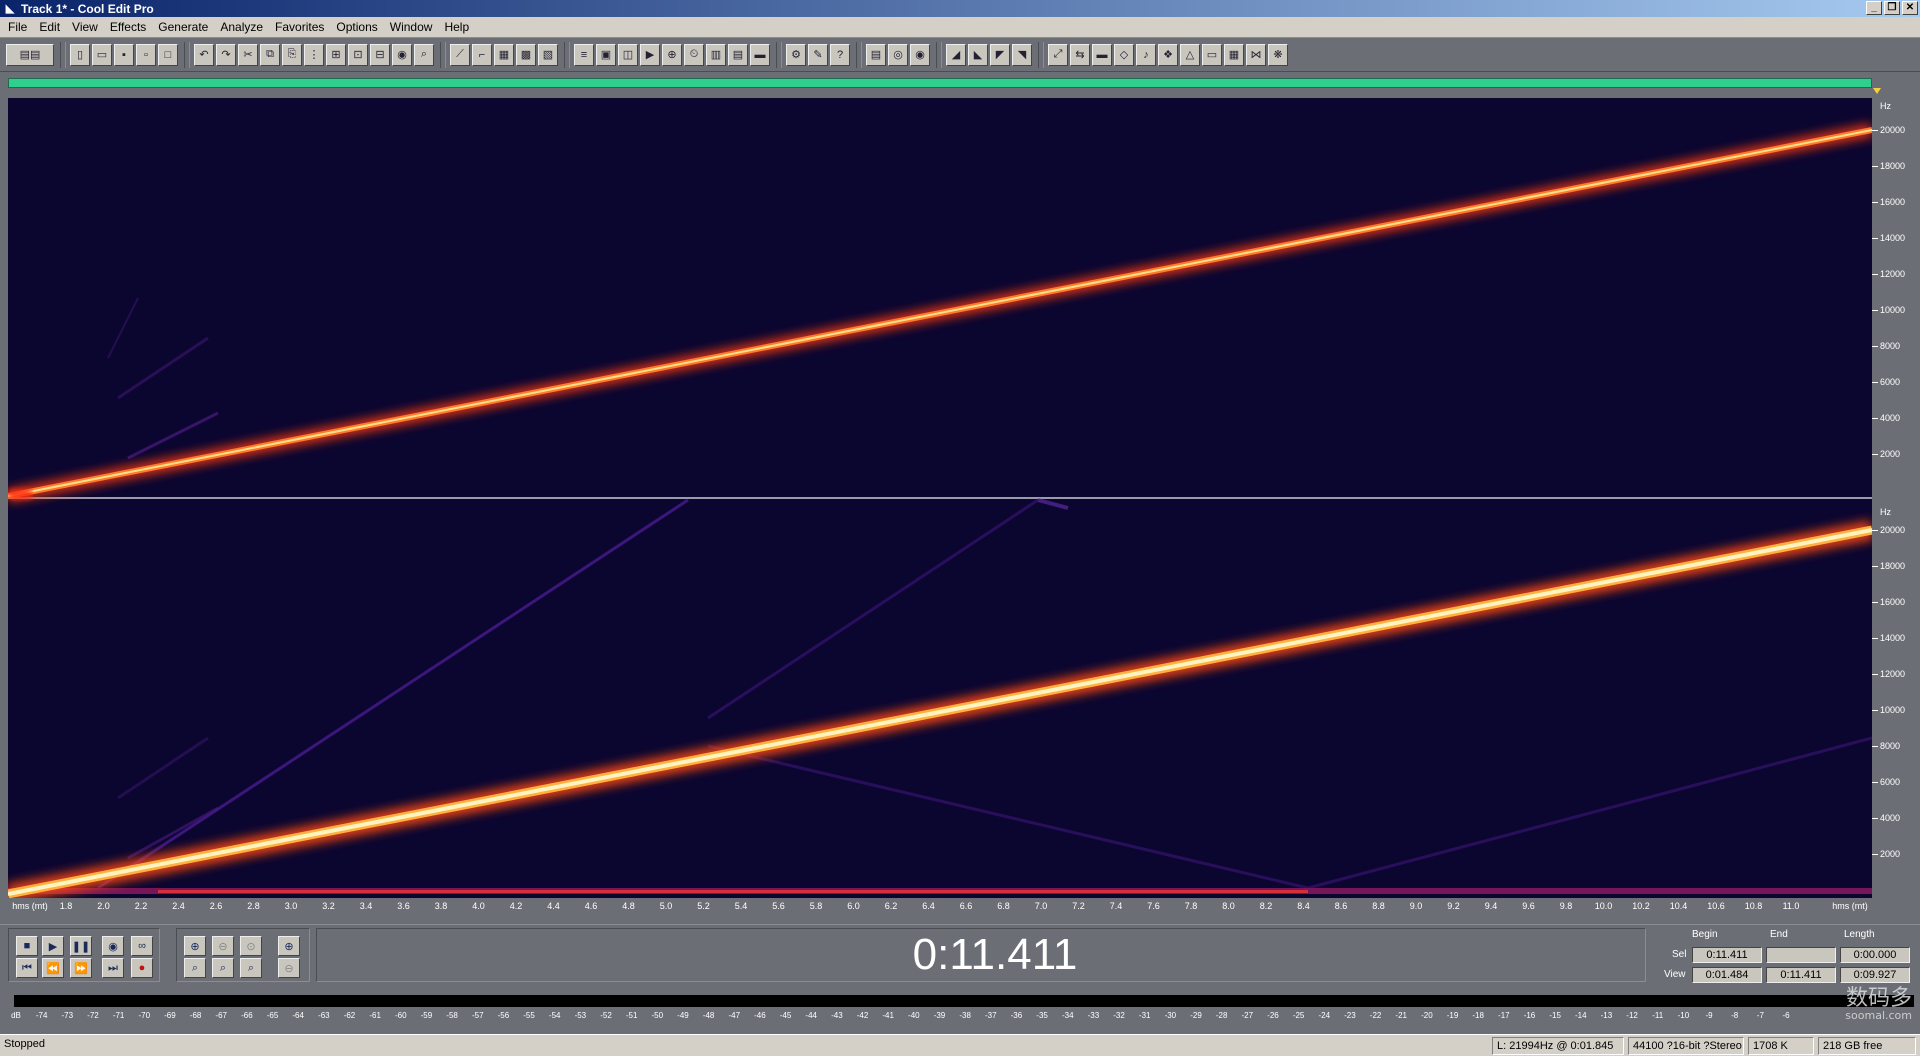 The height and width of the screenshot is (1056, 1920). What do you see at coordinates (818, 54) in the screenshot?
I see `script-icon: ✎` at bounding box center [818, 54].